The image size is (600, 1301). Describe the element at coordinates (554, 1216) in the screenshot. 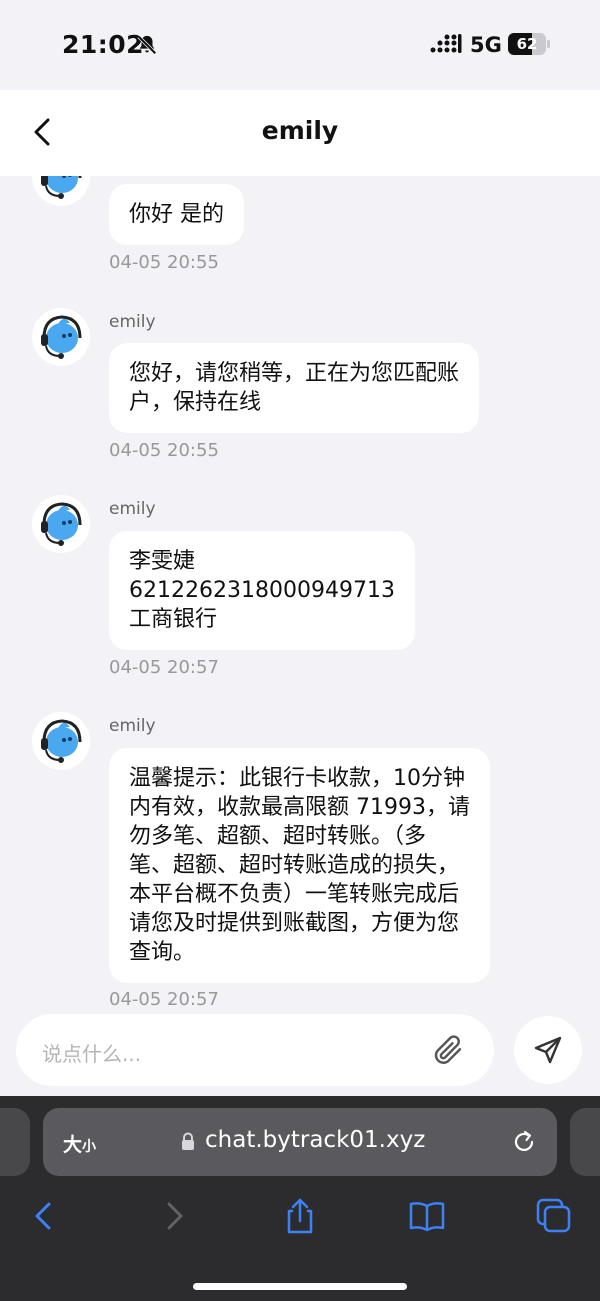

I see `tabs-icon` at that location.